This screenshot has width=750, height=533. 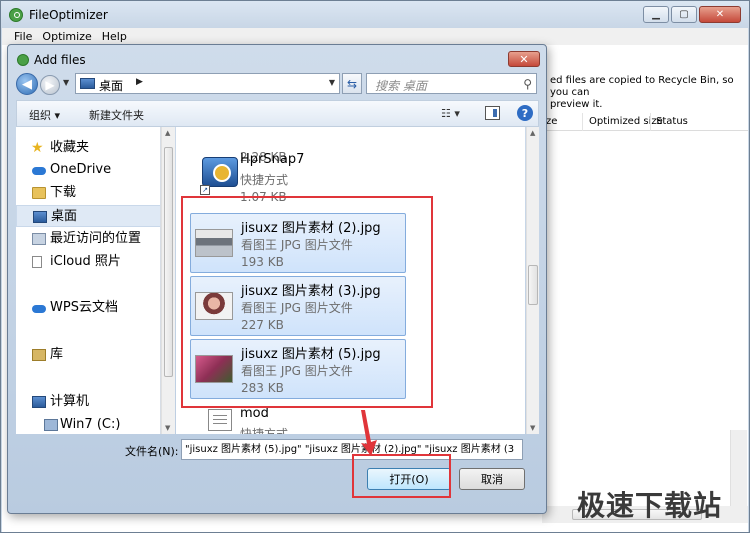 I want to click on new-folder-button: 新建文件夹, so click(x=116, y=115).